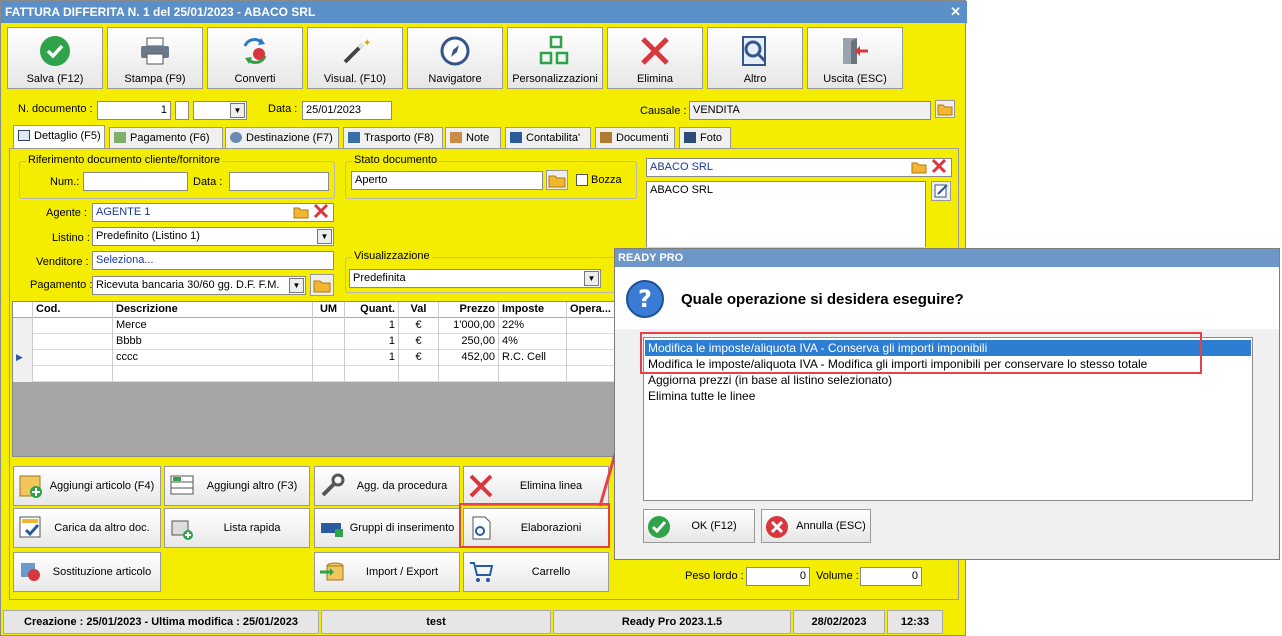  Describe the element at coordinates (941, 191) in the screenshot. I see `edit-icon` at that location.